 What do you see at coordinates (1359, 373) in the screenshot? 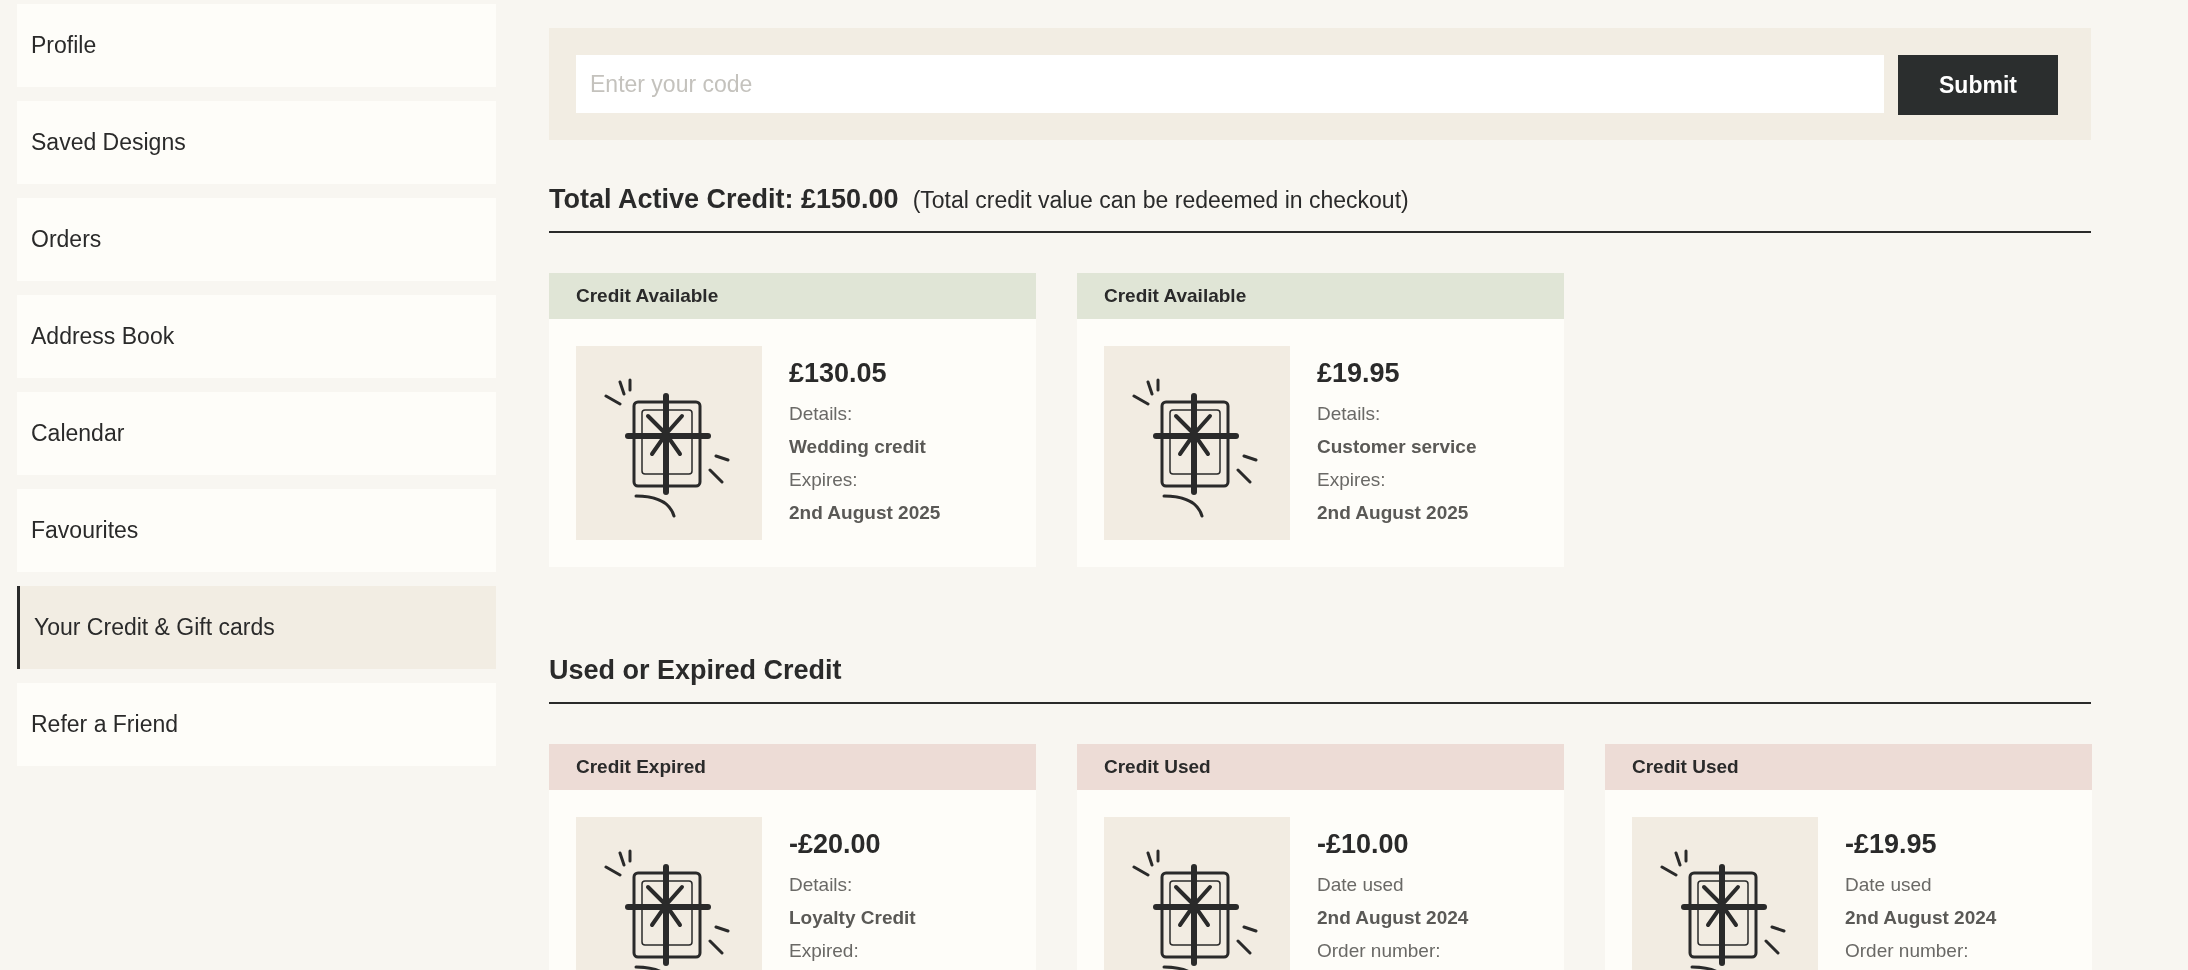
I see `credit-amount: £19.95` at bounding box center [1359, 373].